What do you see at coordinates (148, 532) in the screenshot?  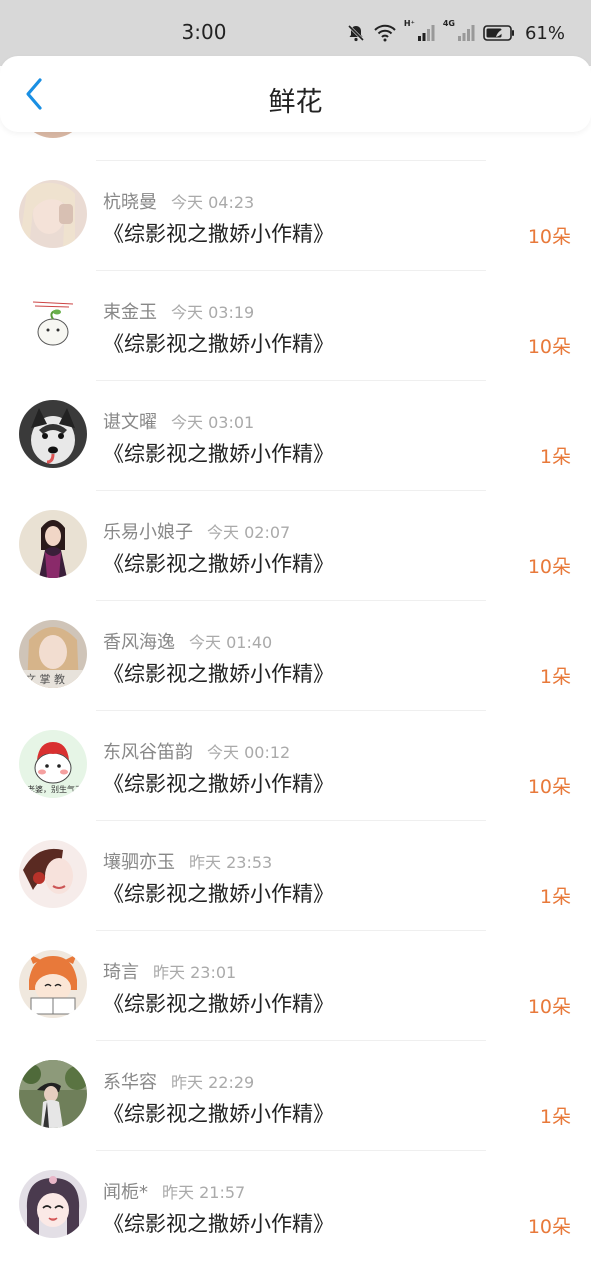 I see `user-name: 乐易小娘子` at bounding box center [148, 532].